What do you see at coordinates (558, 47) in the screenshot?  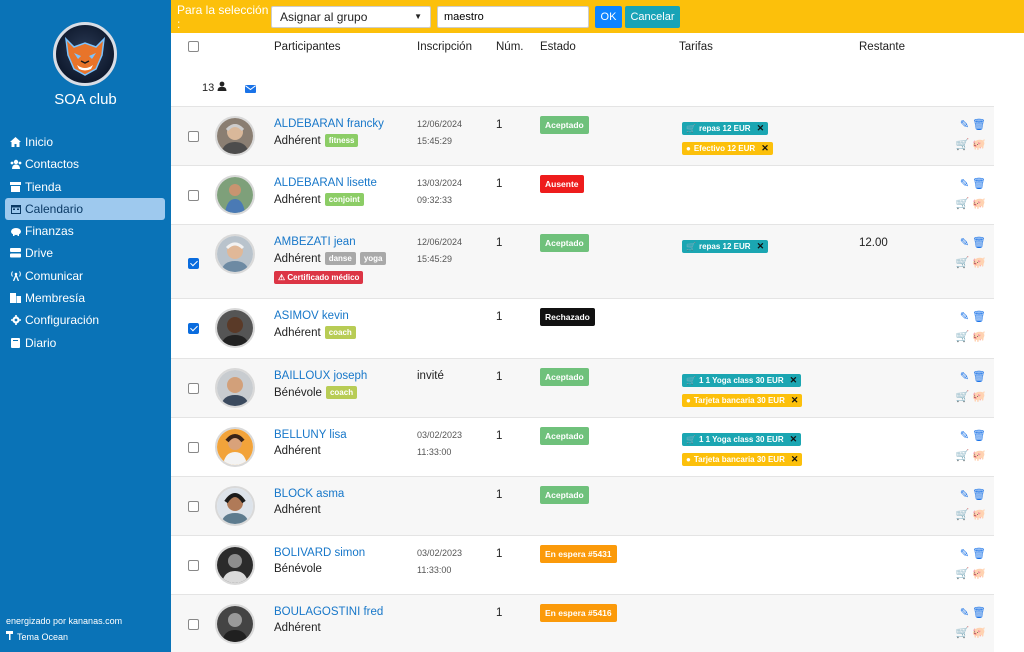 I see `header-estado: Estado` at bounding box center [558, 47].